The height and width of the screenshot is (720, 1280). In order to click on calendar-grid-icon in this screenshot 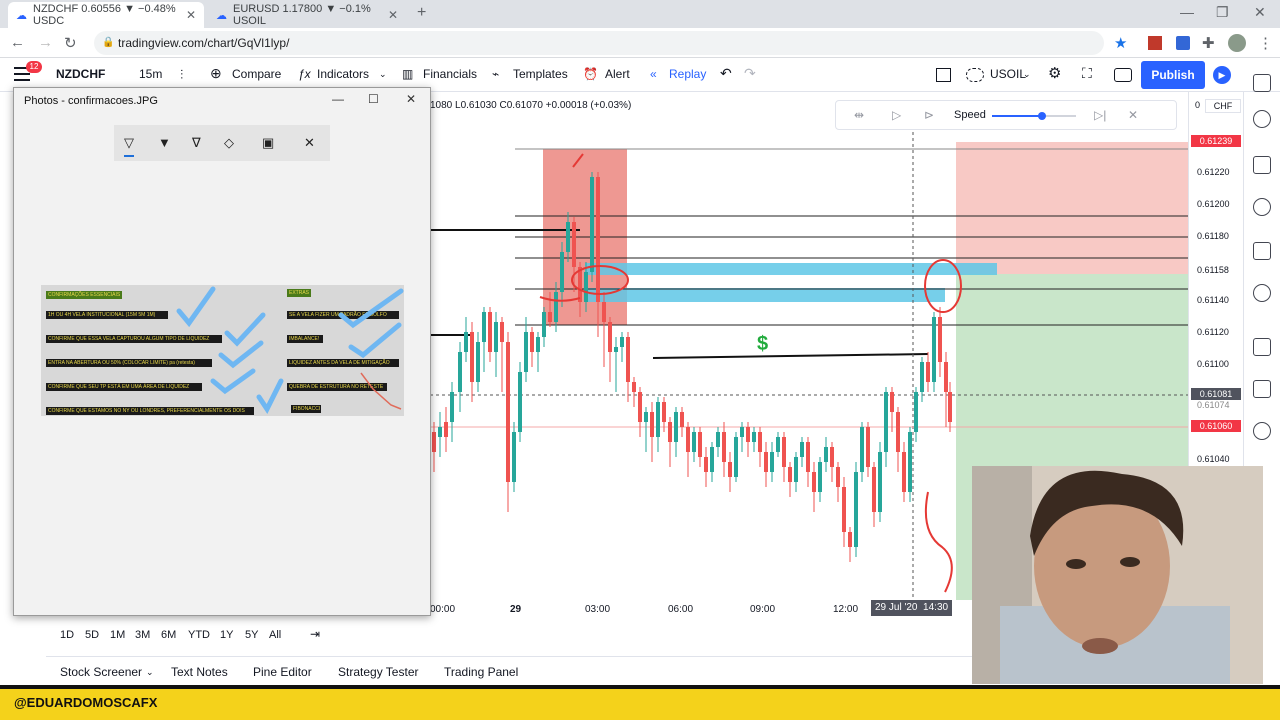, I will do `click(1262, 251)`.